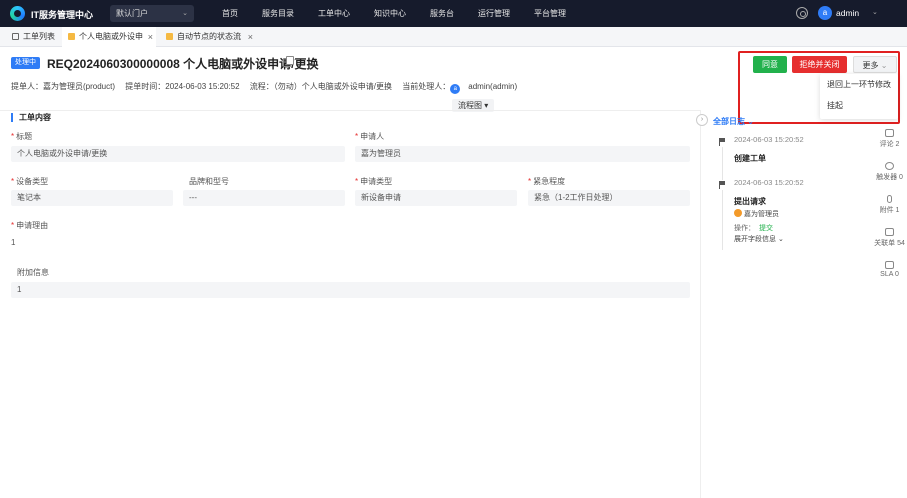  What do you see at coordinates (25, 63) in the screenshot?
I see `status-badge: 处理中` at bounding box center [25, 63].